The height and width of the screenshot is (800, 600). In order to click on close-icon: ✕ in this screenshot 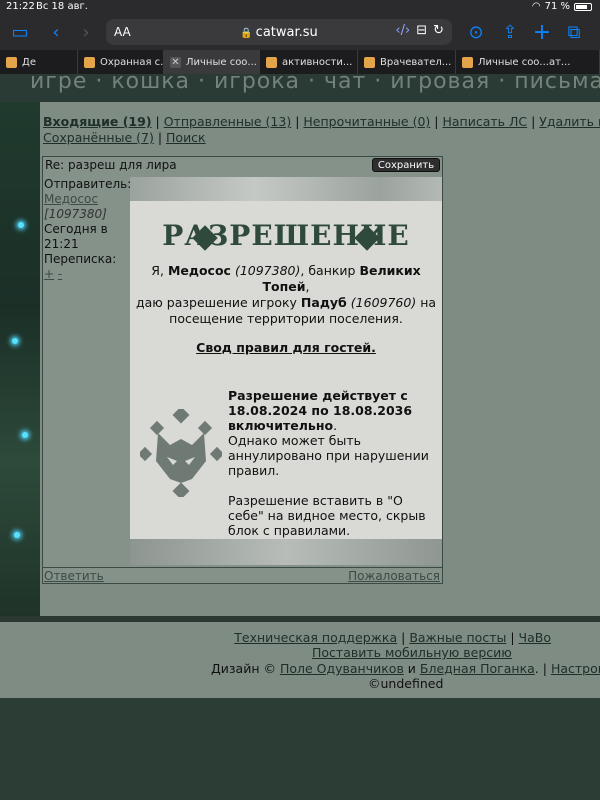, I will do `click(175, 62)`.